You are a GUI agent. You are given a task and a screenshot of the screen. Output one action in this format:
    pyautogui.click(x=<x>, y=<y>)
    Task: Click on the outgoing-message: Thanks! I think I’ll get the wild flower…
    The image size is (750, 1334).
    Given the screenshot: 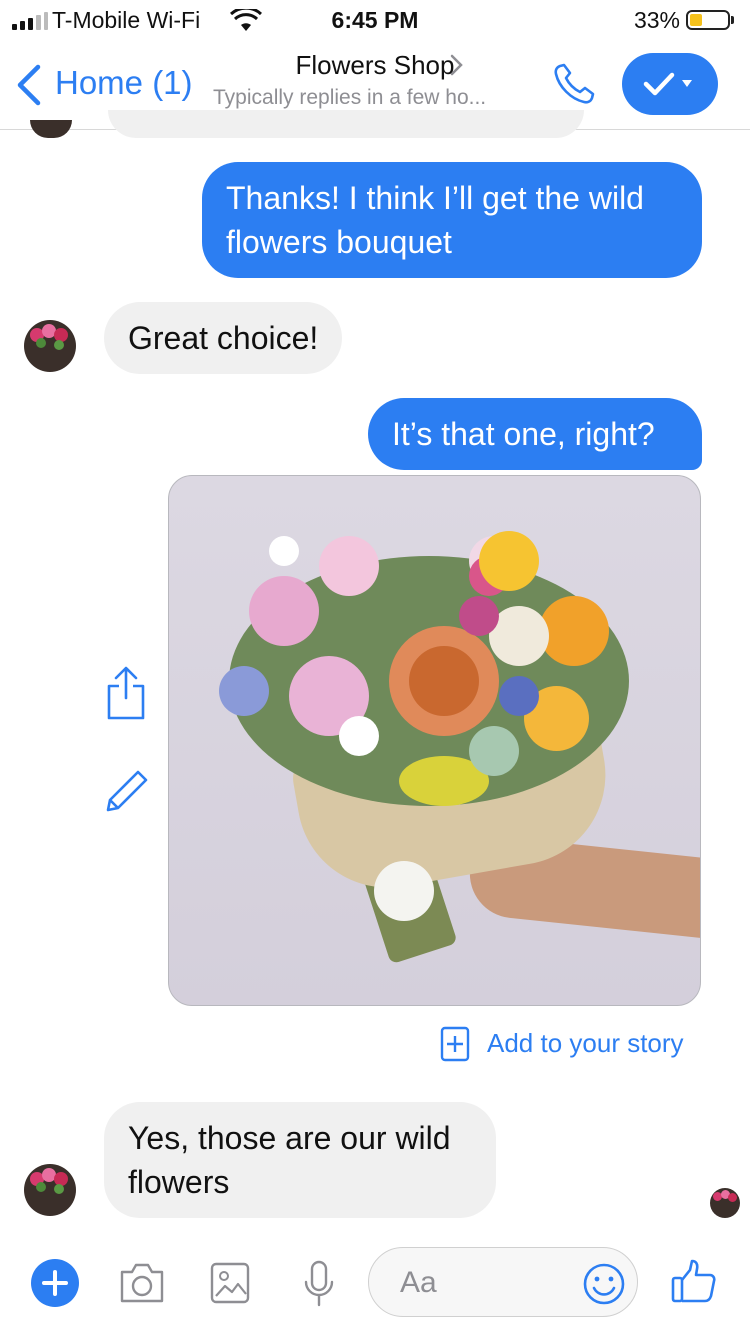 What is the action you would take?
    pyautogui.click(x=452, y=220)
    